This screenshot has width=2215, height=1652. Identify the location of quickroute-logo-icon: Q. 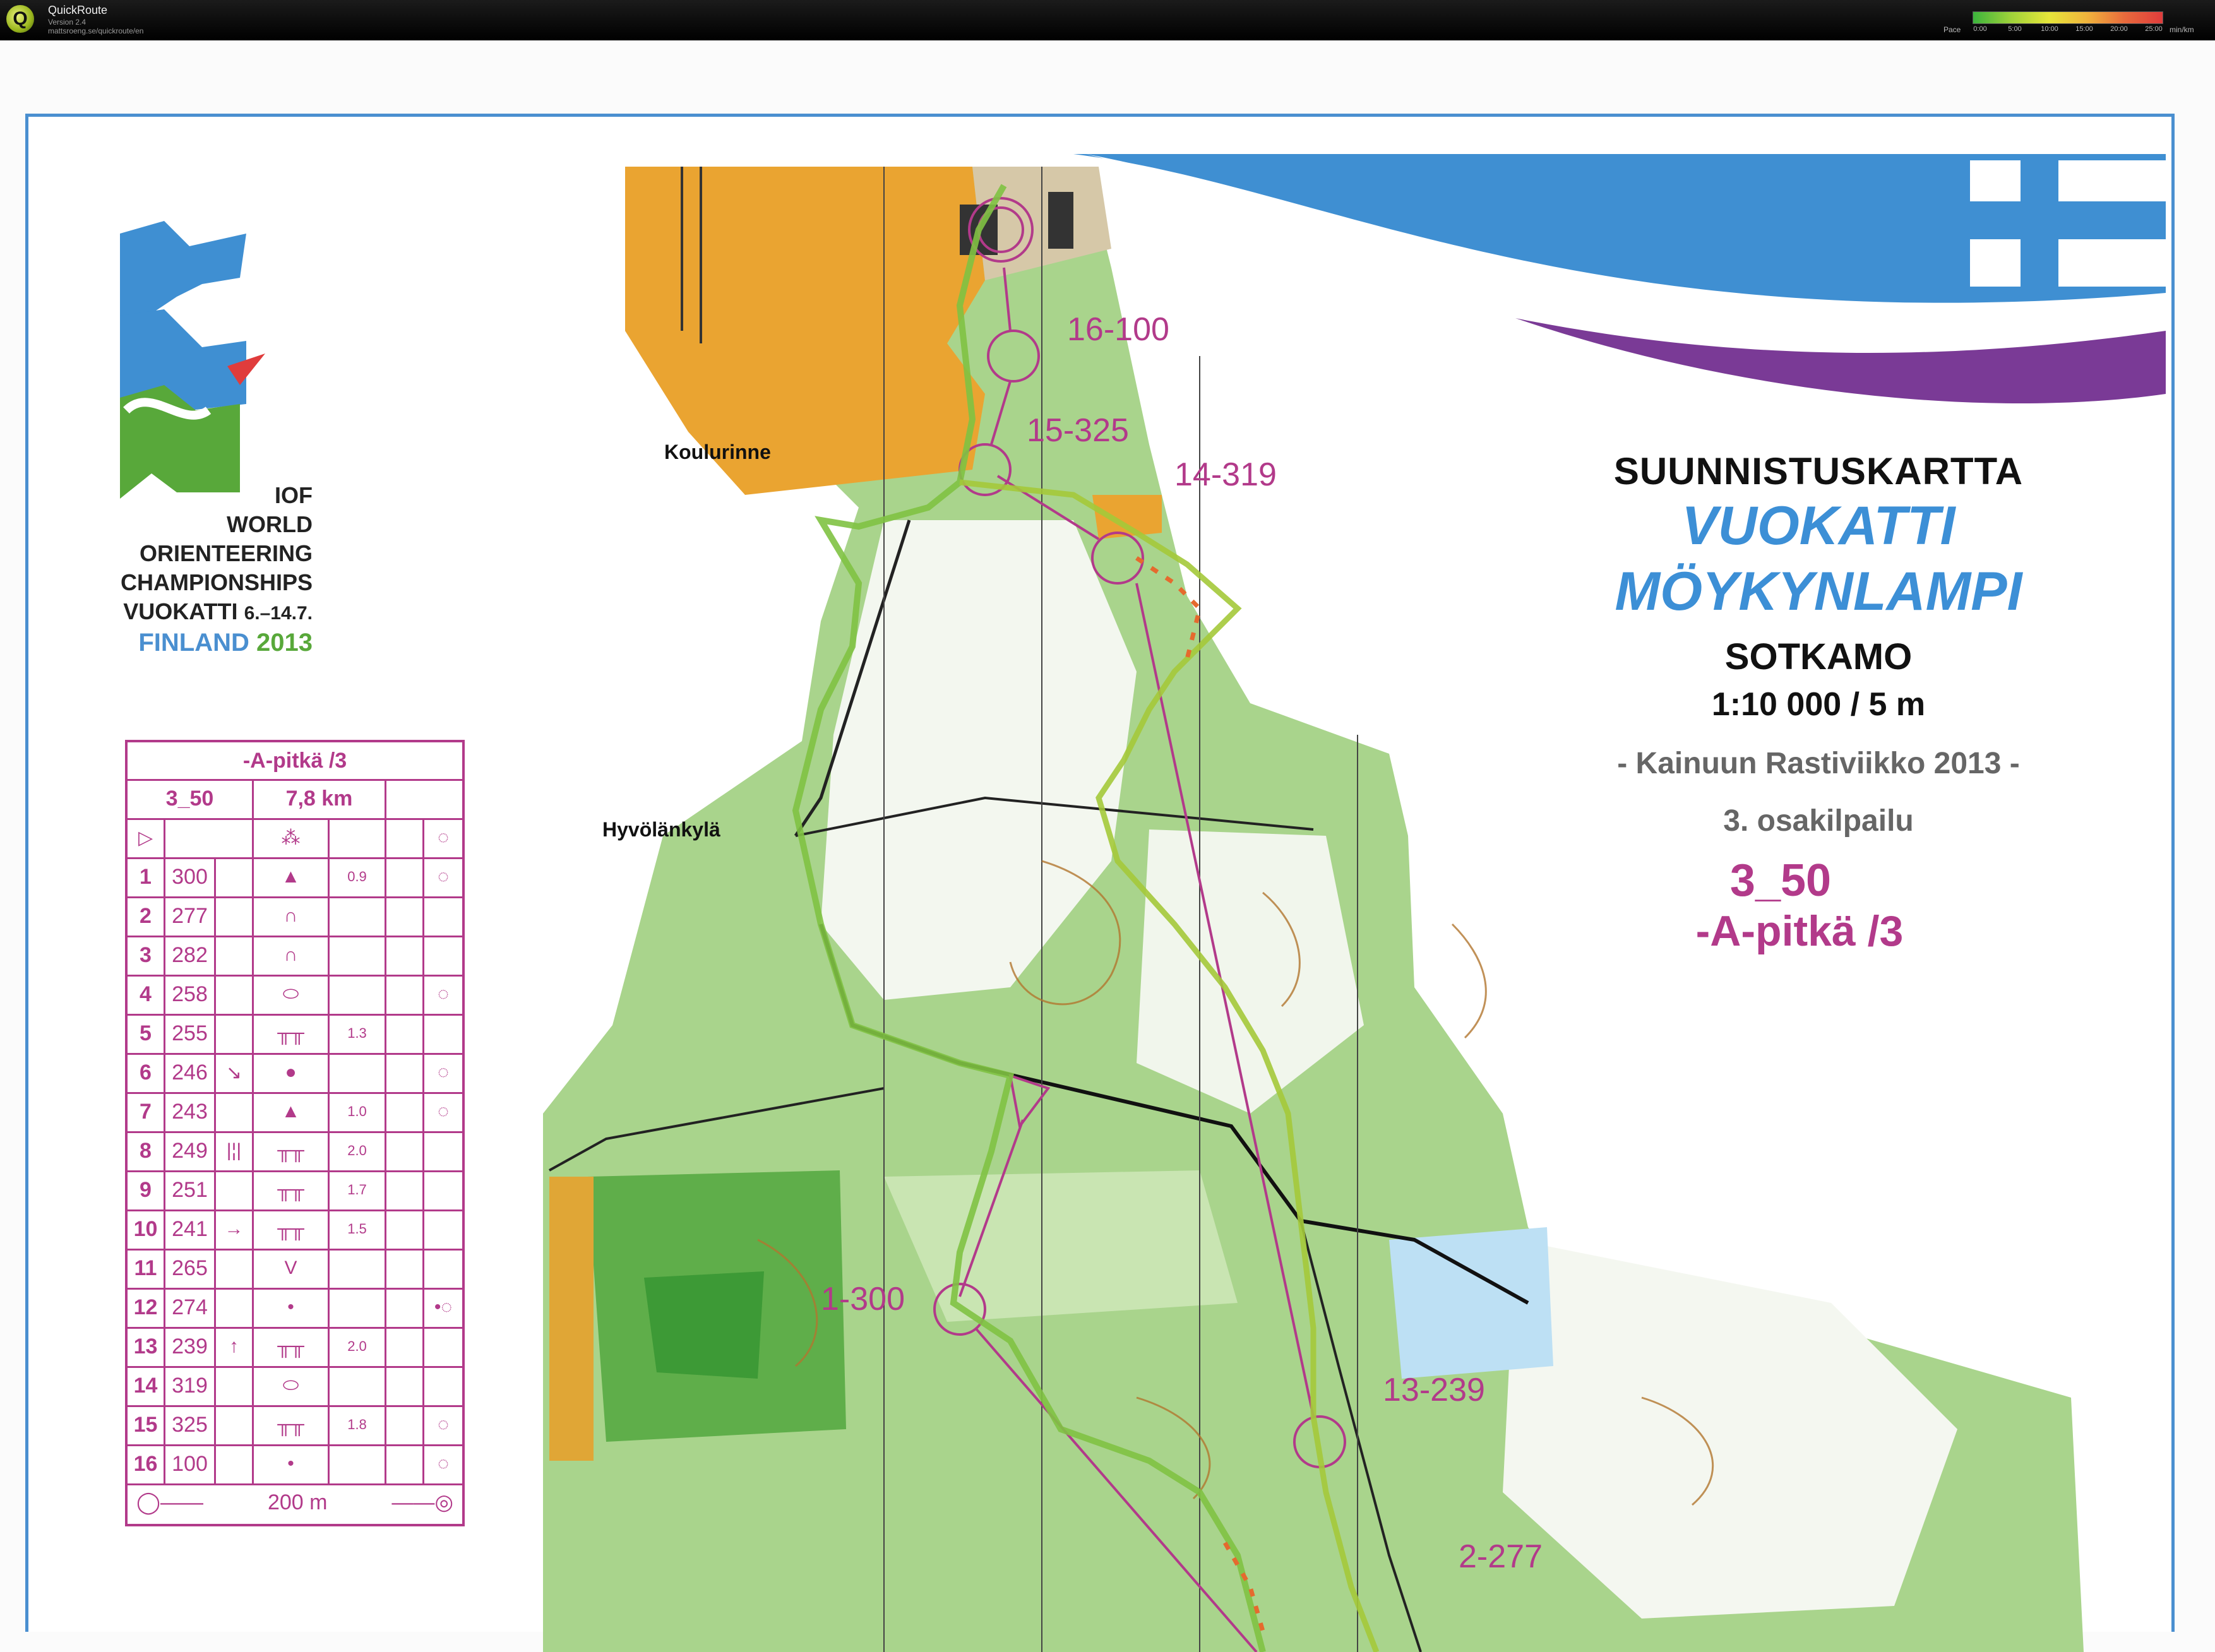
(20, 19).